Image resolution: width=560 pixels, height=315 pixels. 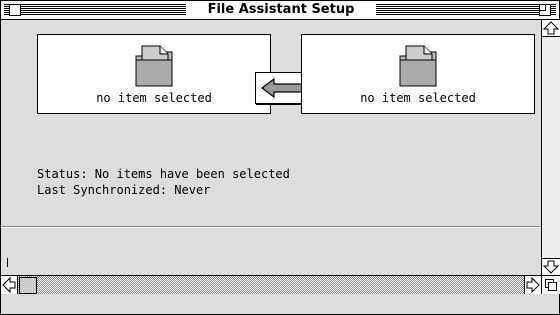 I want to click on horizontal-scrollbar, so click(x=271, y=284).